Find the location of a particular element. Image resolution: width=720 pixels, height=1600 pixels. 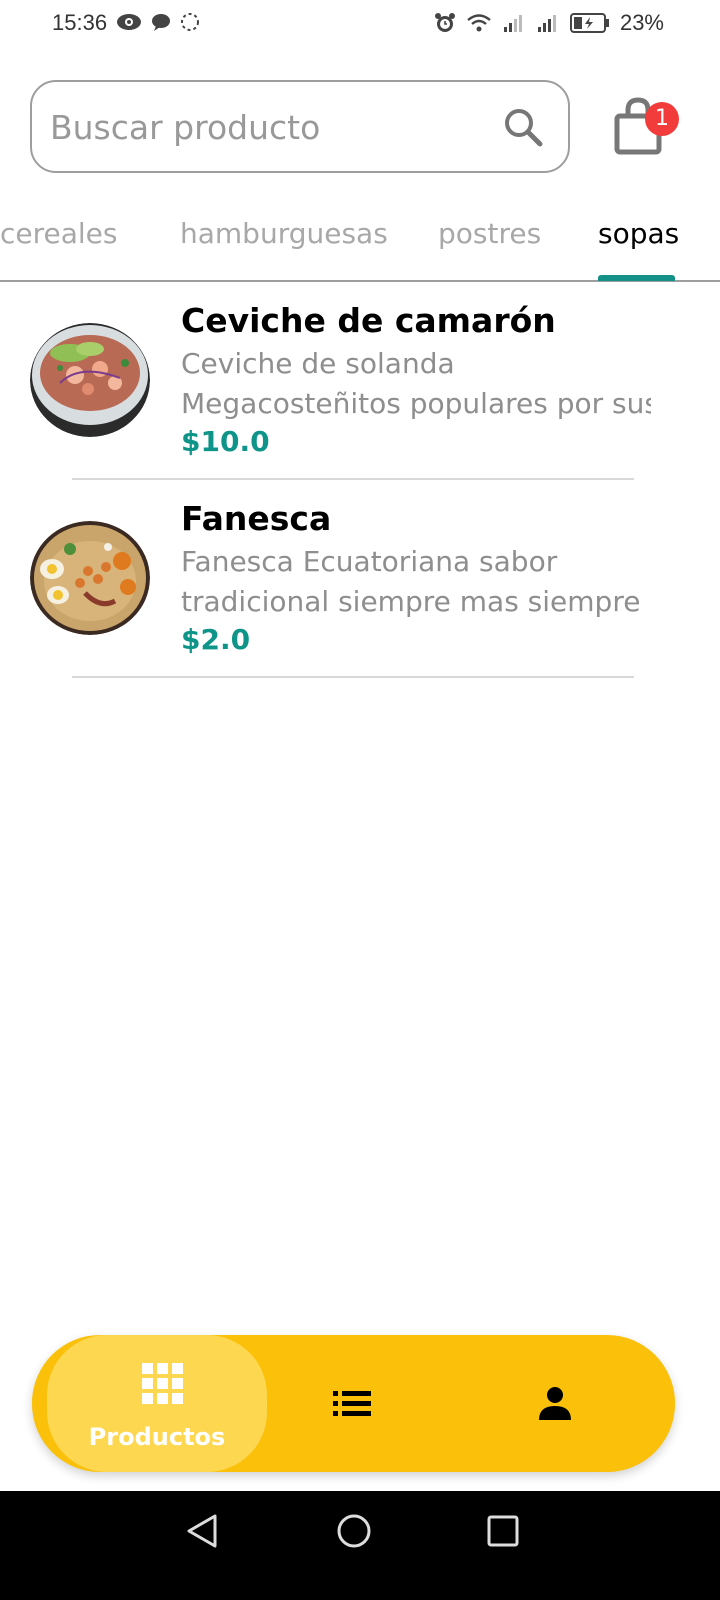

search-input is located at coordinates (270, 127).